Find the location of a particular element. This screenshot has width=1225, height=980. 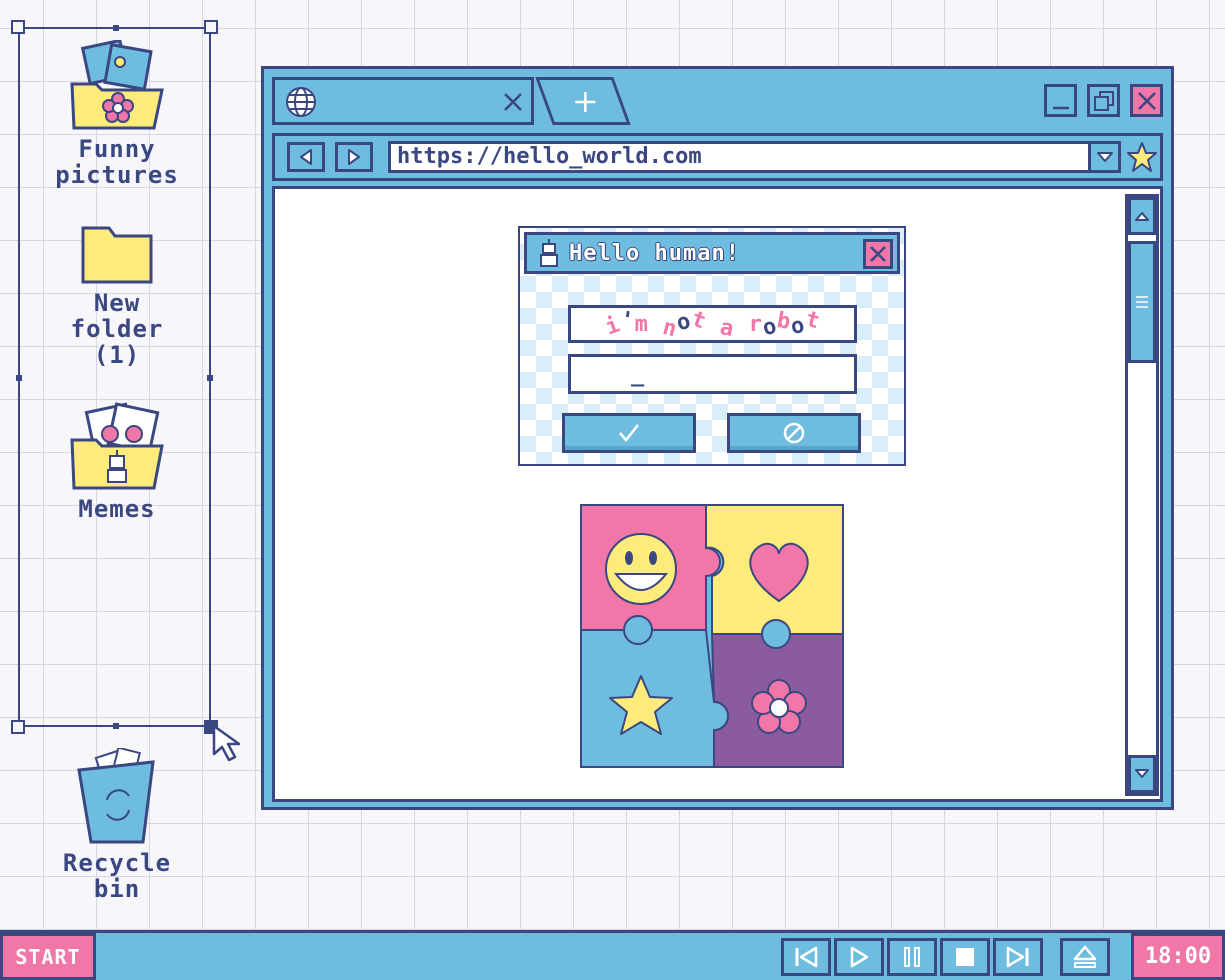

eject-button is located at coordinates (1085, 957).